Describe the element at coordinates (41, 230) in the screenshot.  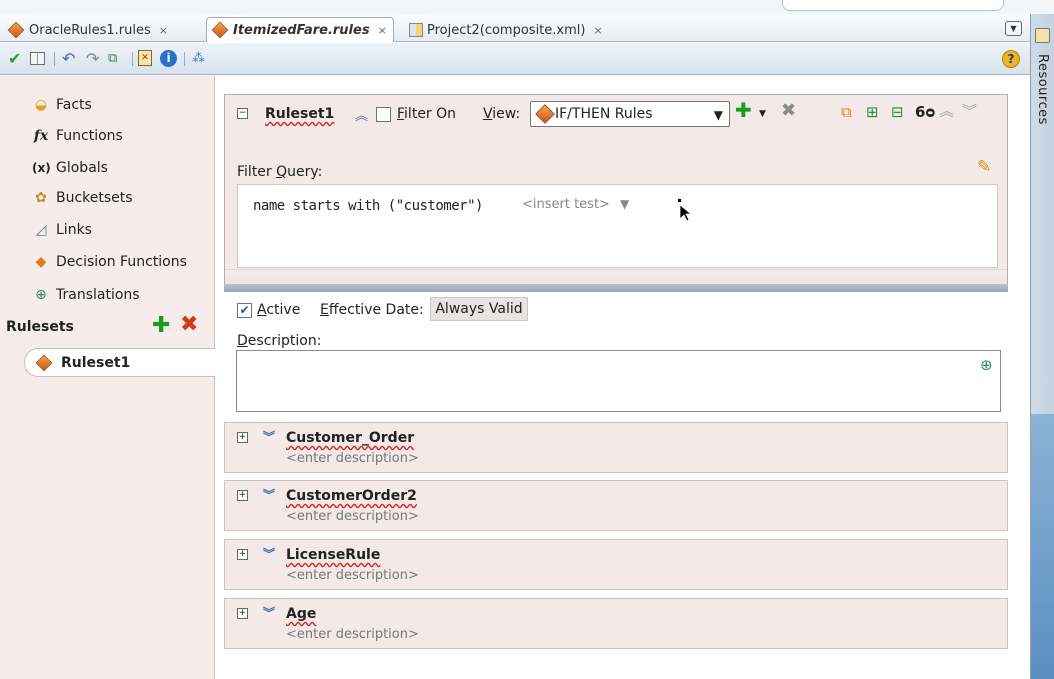
I see `links-icon: ◿` at that location.